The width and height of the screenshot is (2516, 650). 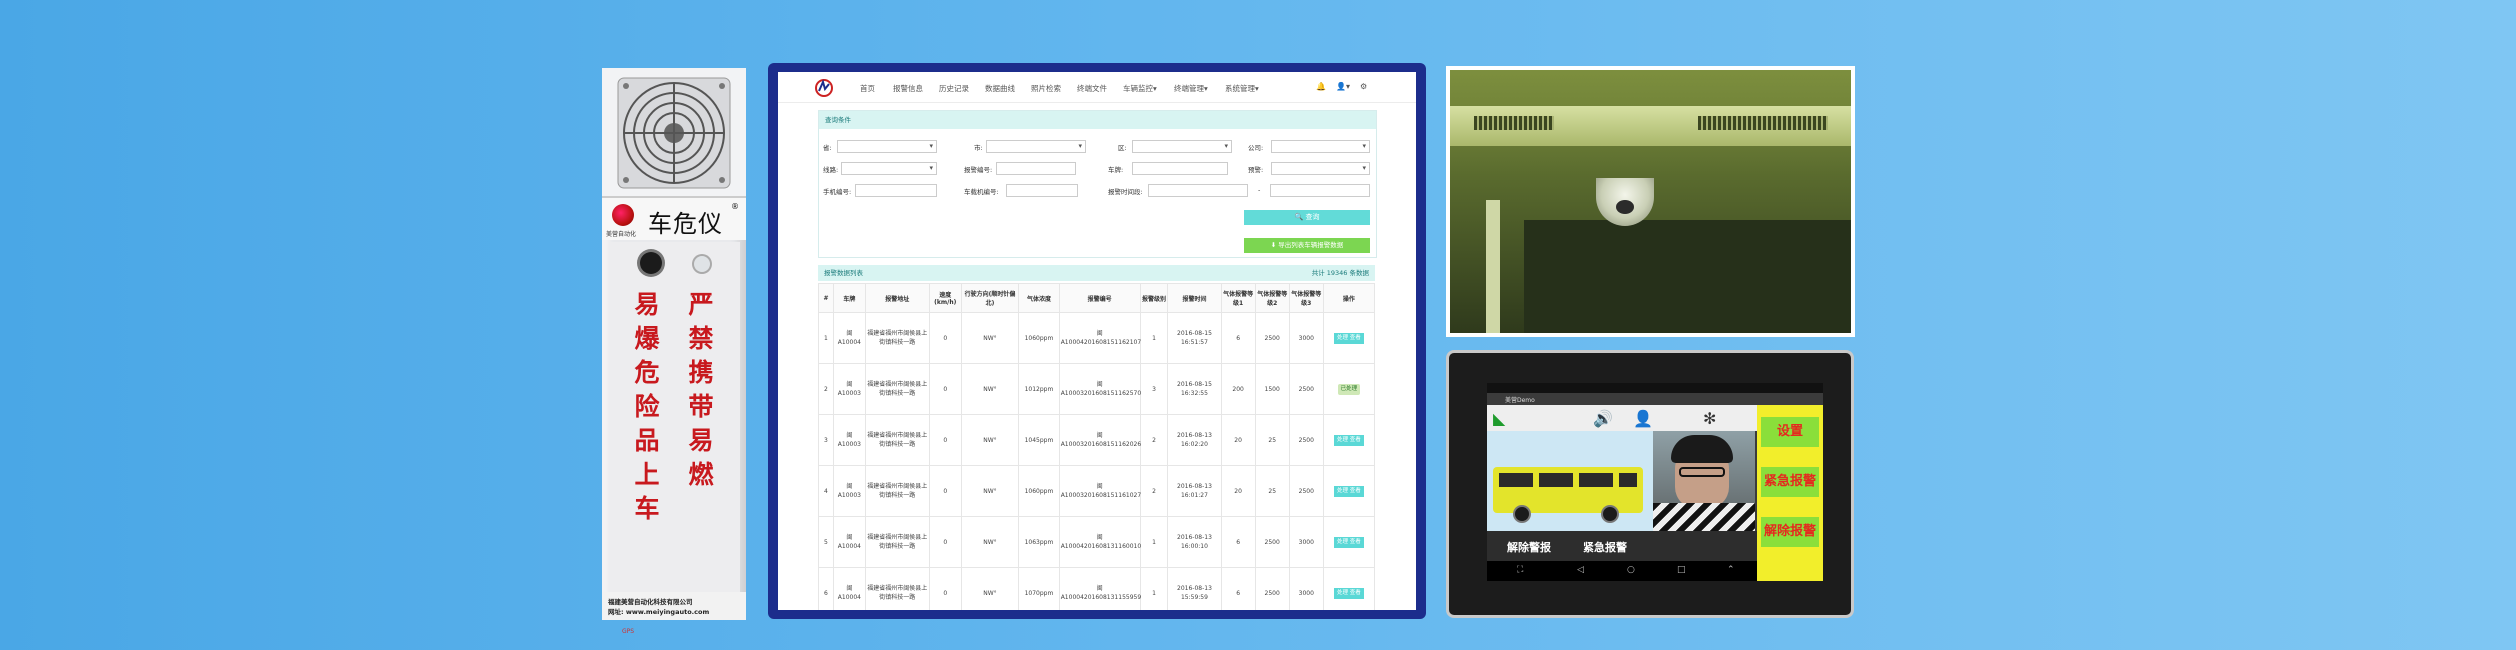 I want to click on warning-text-right: 严禁携带易燃, so click(x=701, y=389).